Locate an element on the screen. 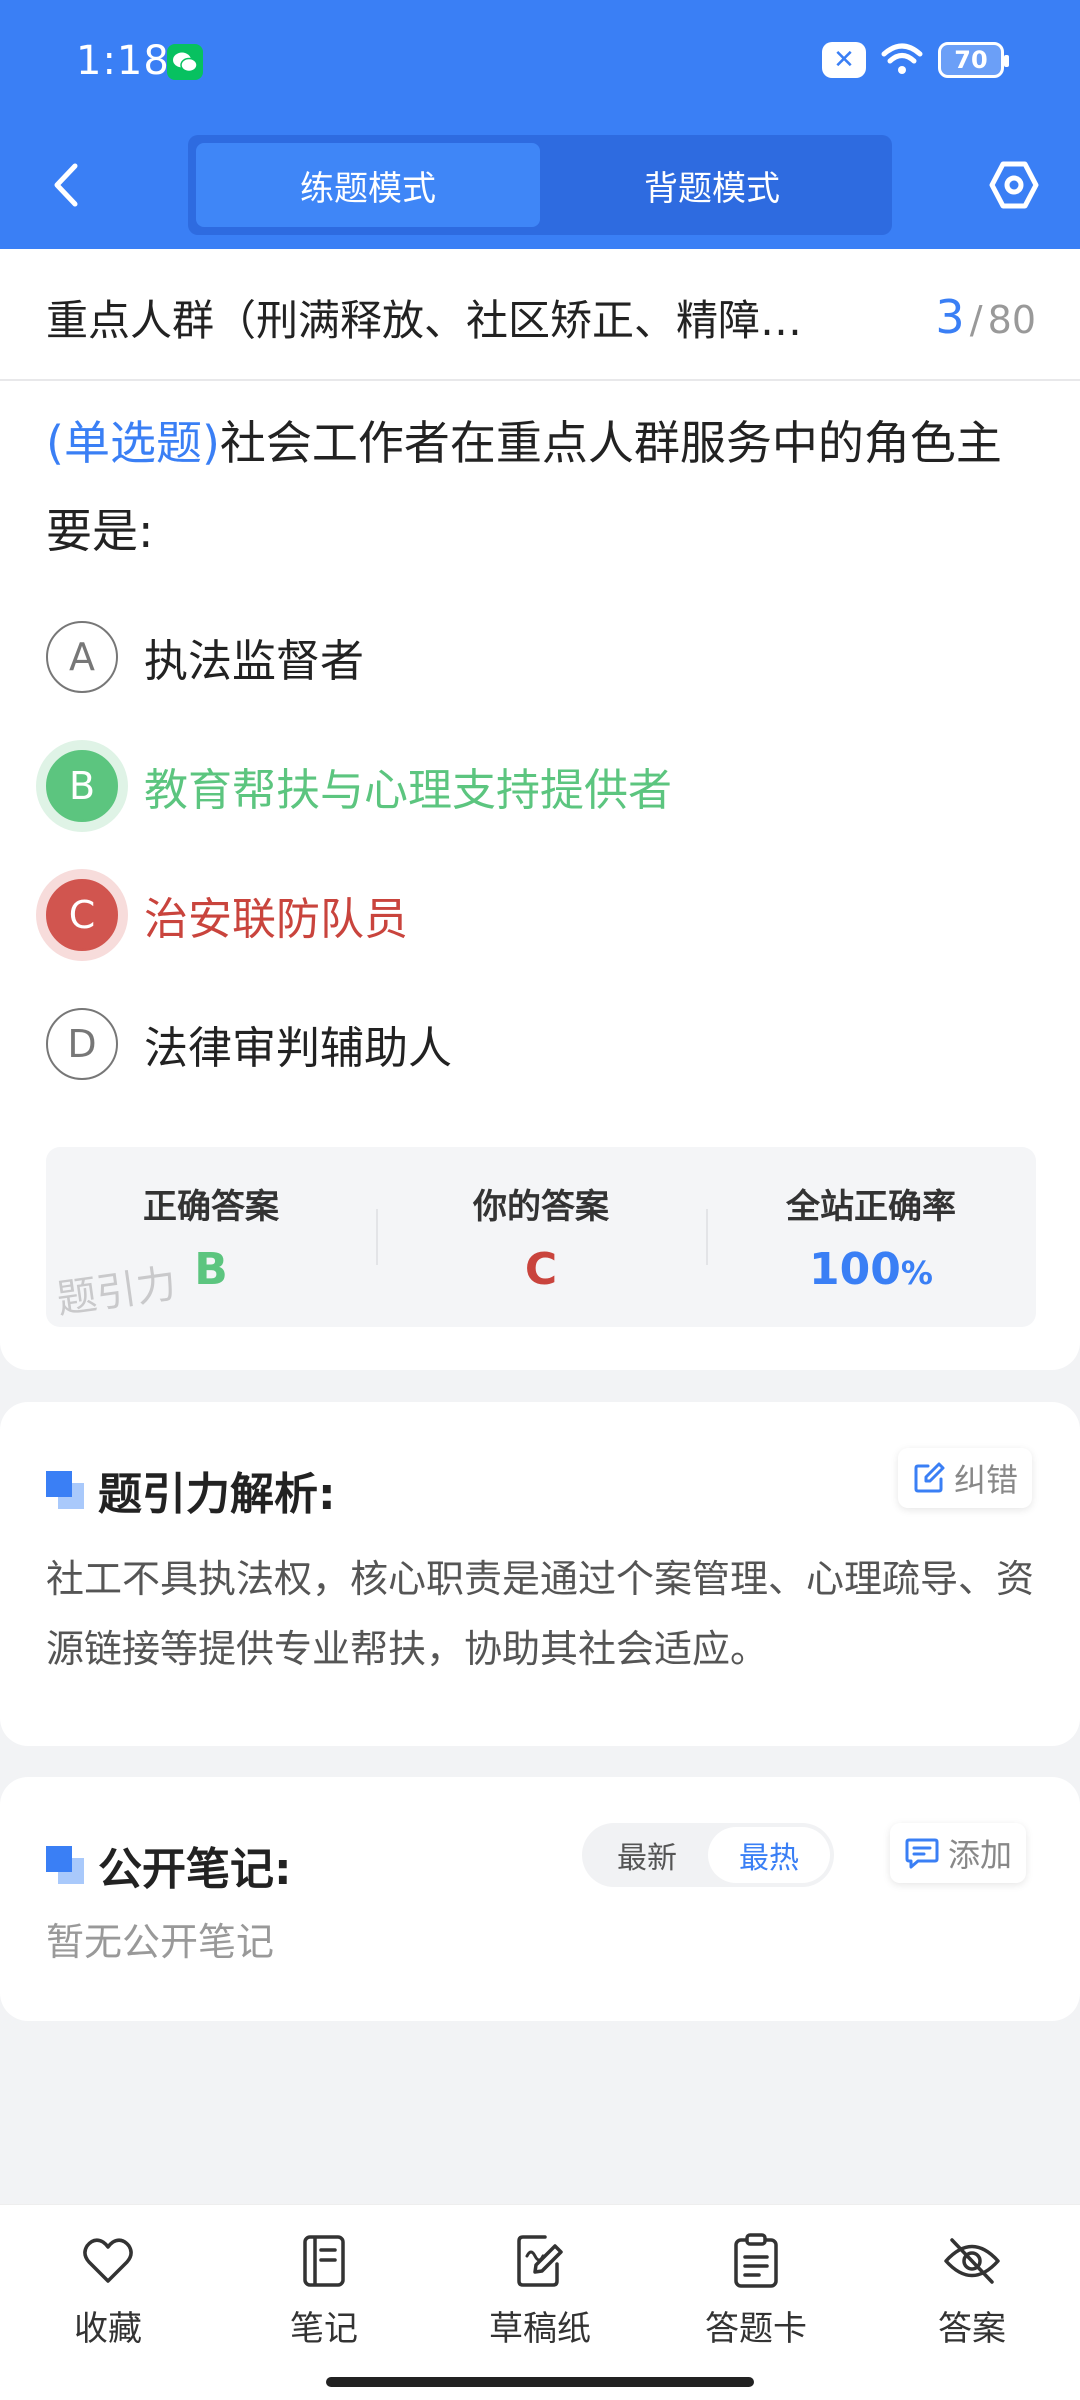 This screenshot has width=1080, height=2400. chevron-left-icon is located at coordinates (66, 185).